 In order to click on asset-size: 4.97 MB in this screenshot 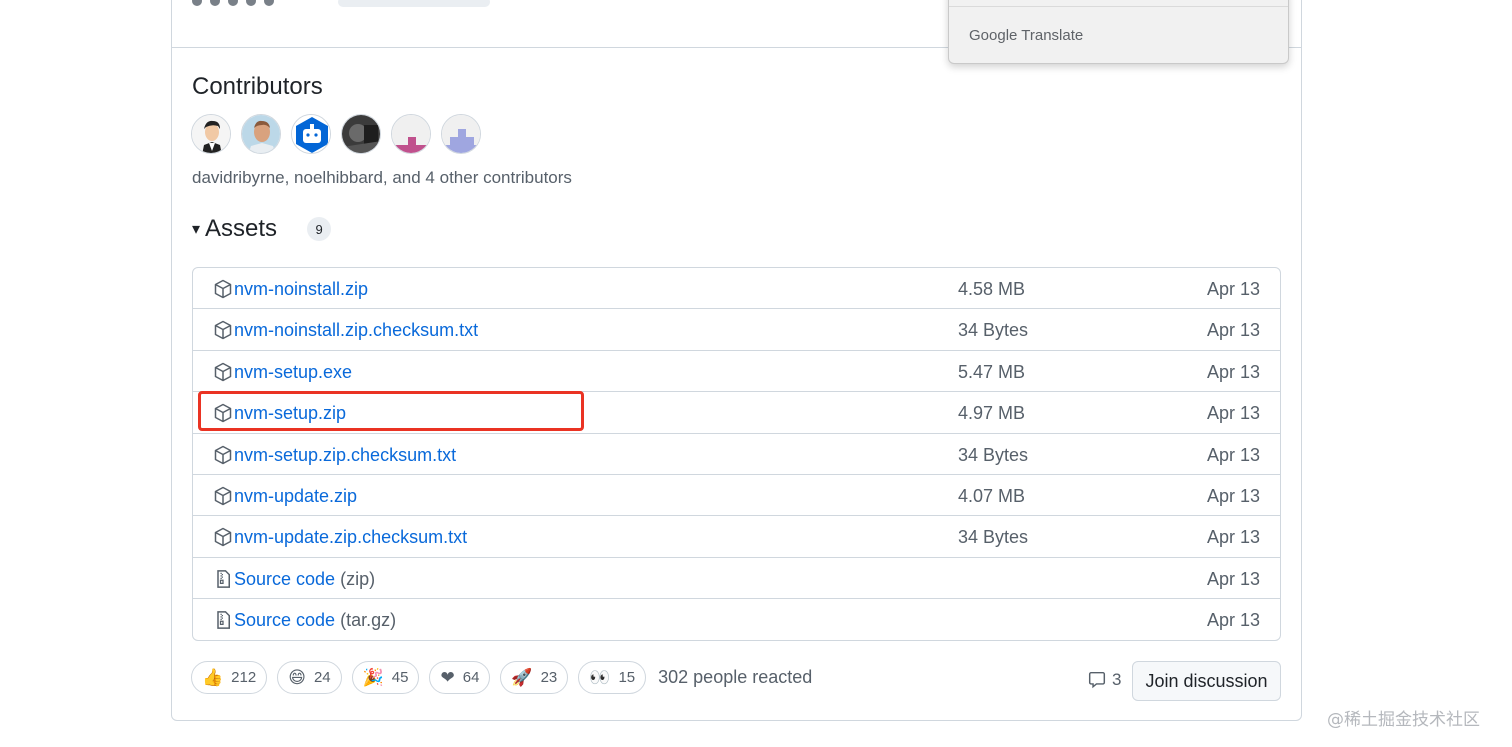, I will do `click(992, 413)`.